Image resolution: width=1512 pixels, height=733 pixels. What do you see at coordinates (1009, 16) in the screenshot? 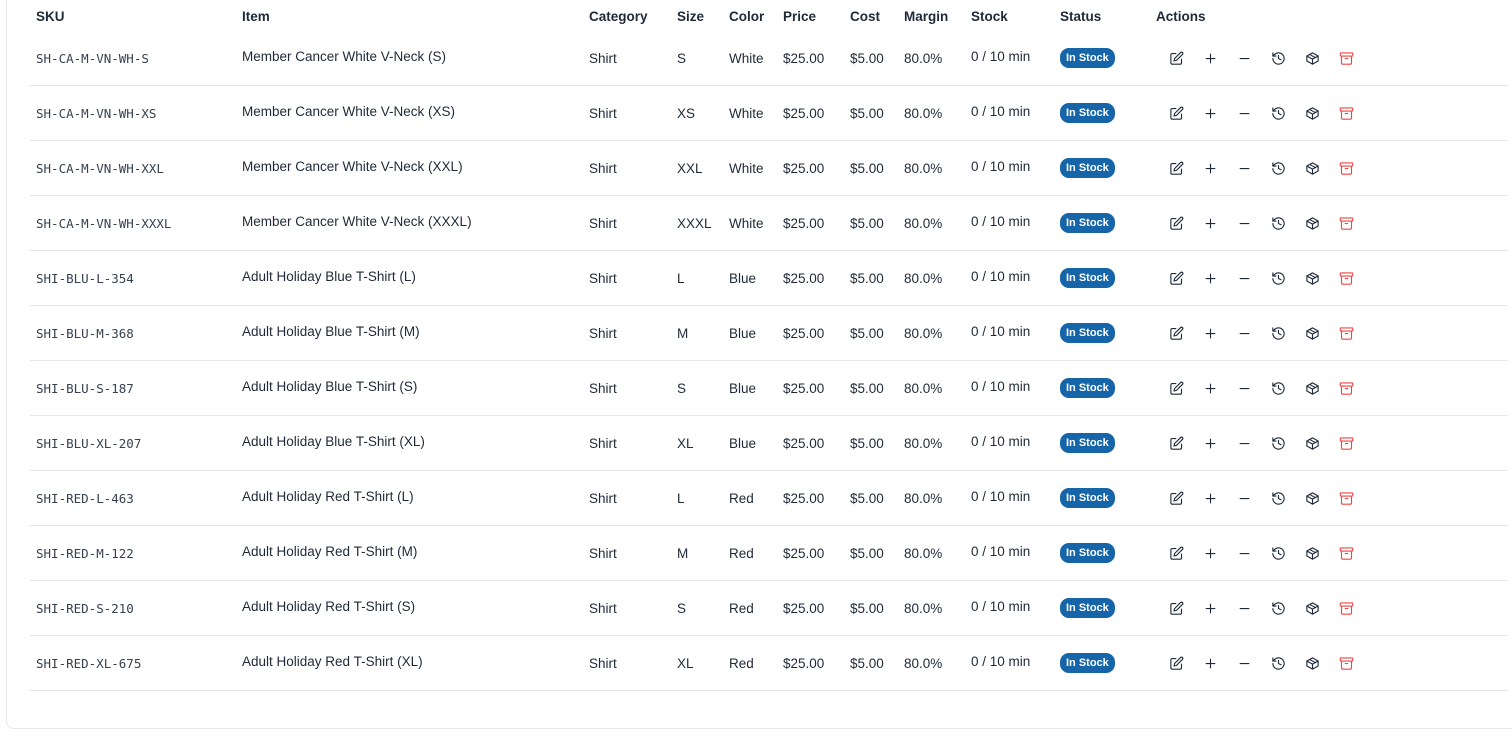
I see `column-header-stock: Stock` at bounding box center [1009, 16].